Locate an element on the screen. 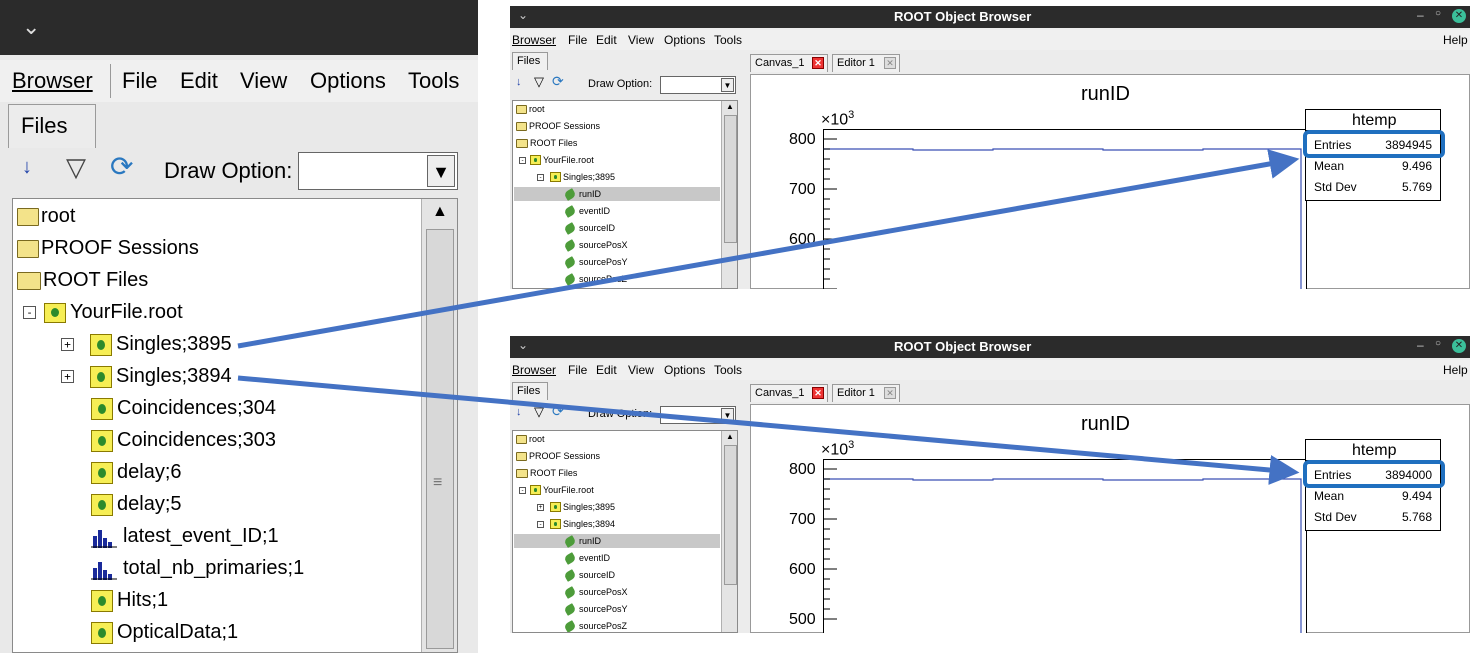 The width and height of the screenshot is (1475, 653). tree-item-delay-5: delay;5 is located at coordinates (136, 504).